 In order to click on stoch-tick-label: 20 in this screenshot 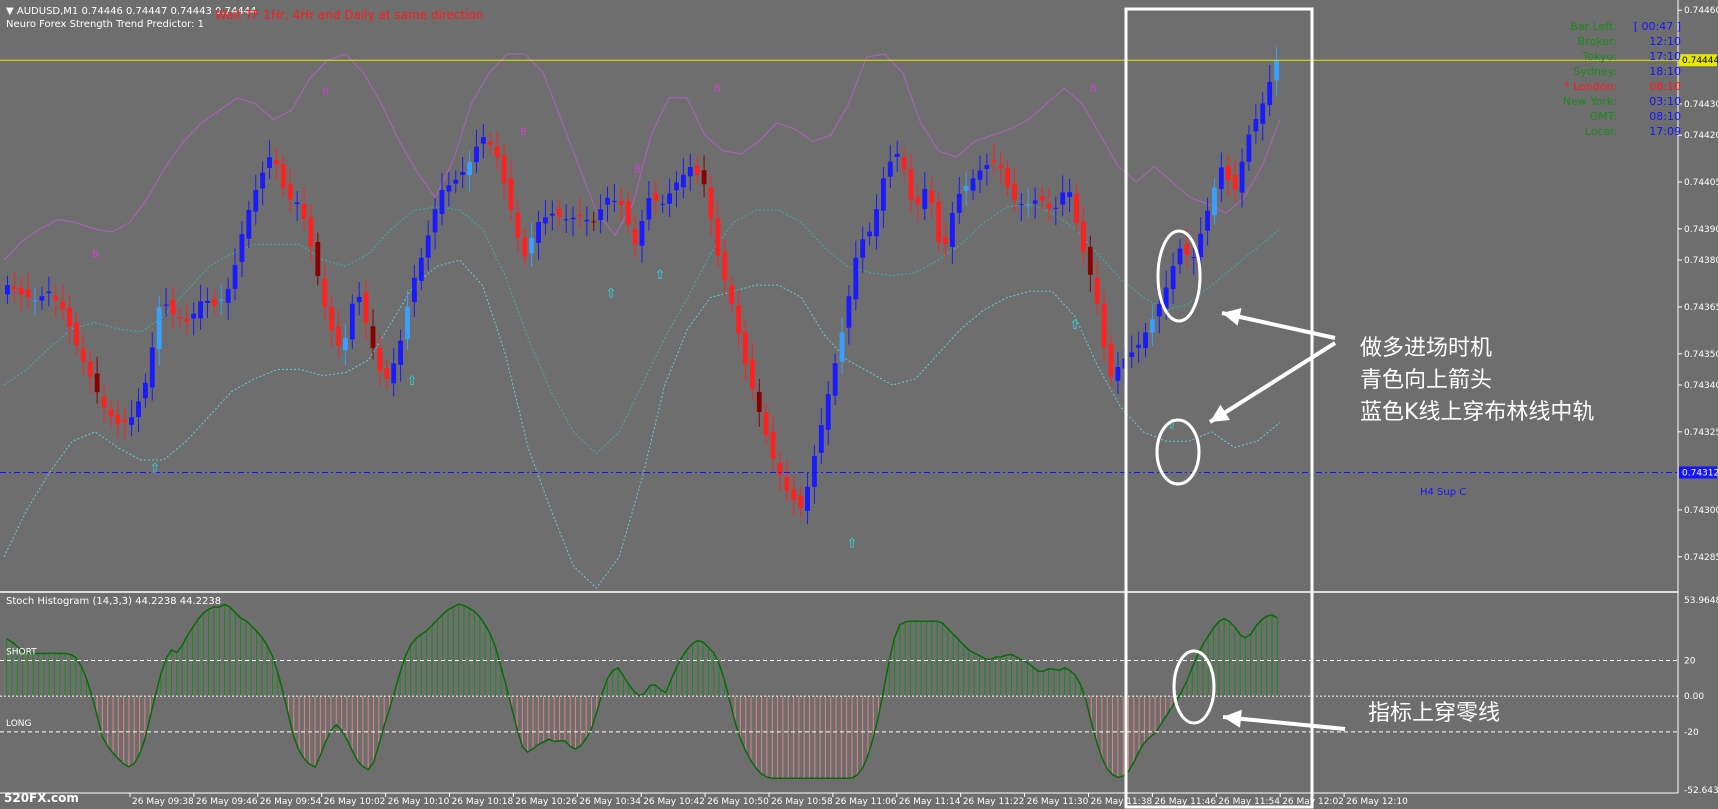, I will do `click(1690, 662)`.